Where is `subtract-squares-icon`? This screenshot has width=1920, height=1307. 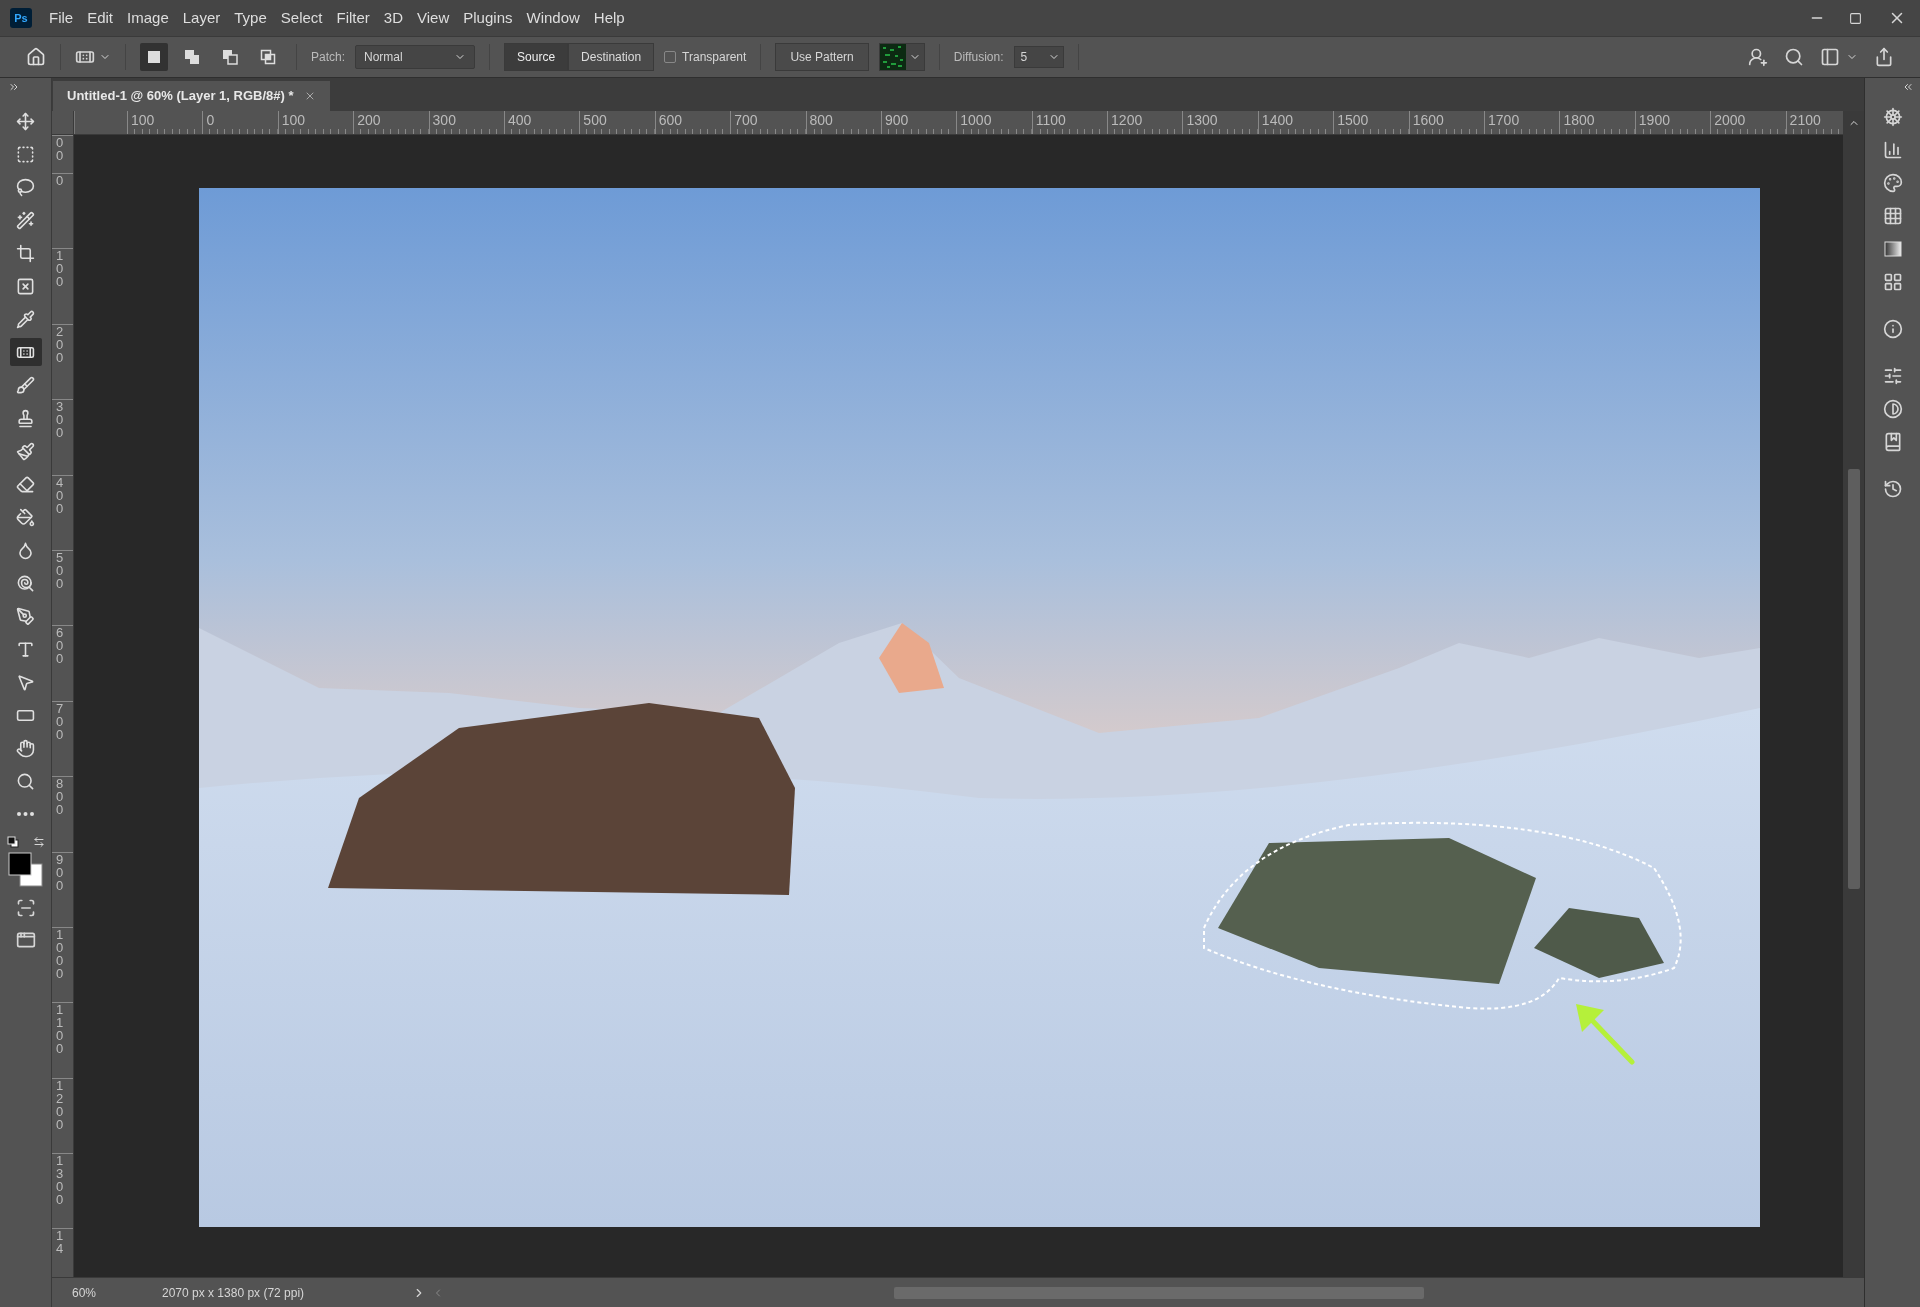
subtract-squares-icon is located at coordinates (230, 57).